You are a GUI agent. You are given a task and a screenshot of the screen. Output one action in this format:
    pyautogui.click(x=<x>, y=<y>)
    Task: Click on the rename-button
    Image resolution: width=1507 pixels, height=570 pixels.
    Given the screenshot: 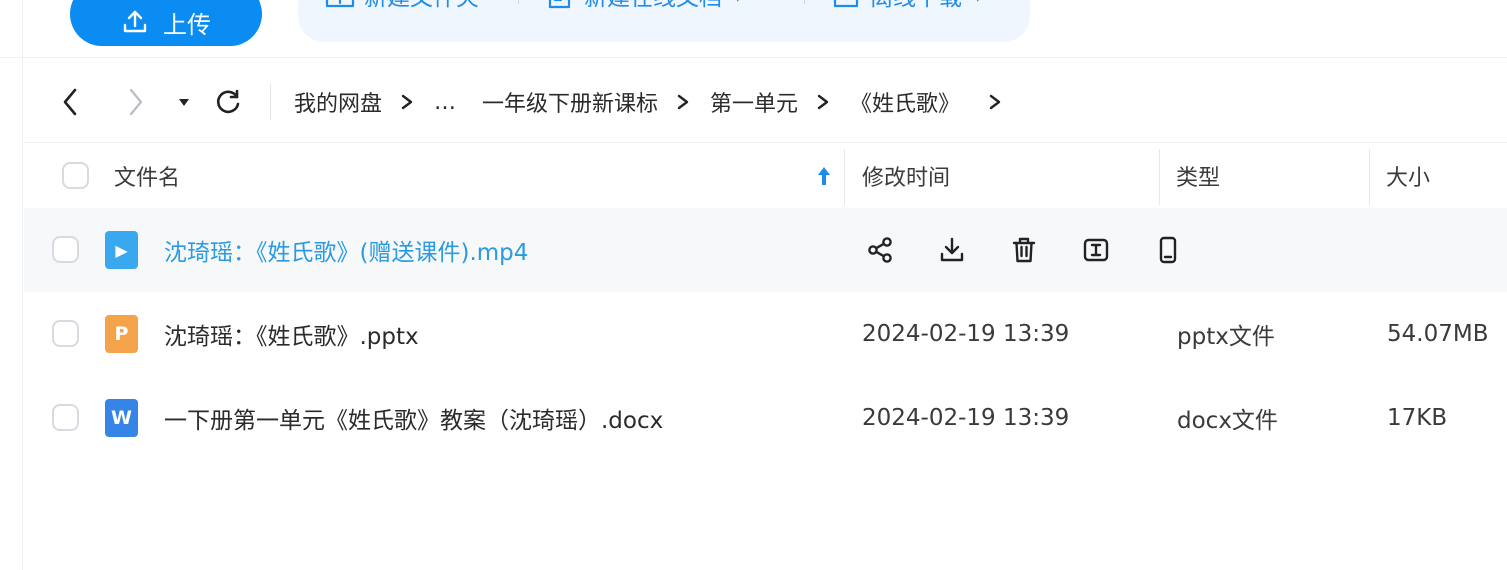 What is the action you would take?
    pyautogui.click(x=1096, y=250)
    